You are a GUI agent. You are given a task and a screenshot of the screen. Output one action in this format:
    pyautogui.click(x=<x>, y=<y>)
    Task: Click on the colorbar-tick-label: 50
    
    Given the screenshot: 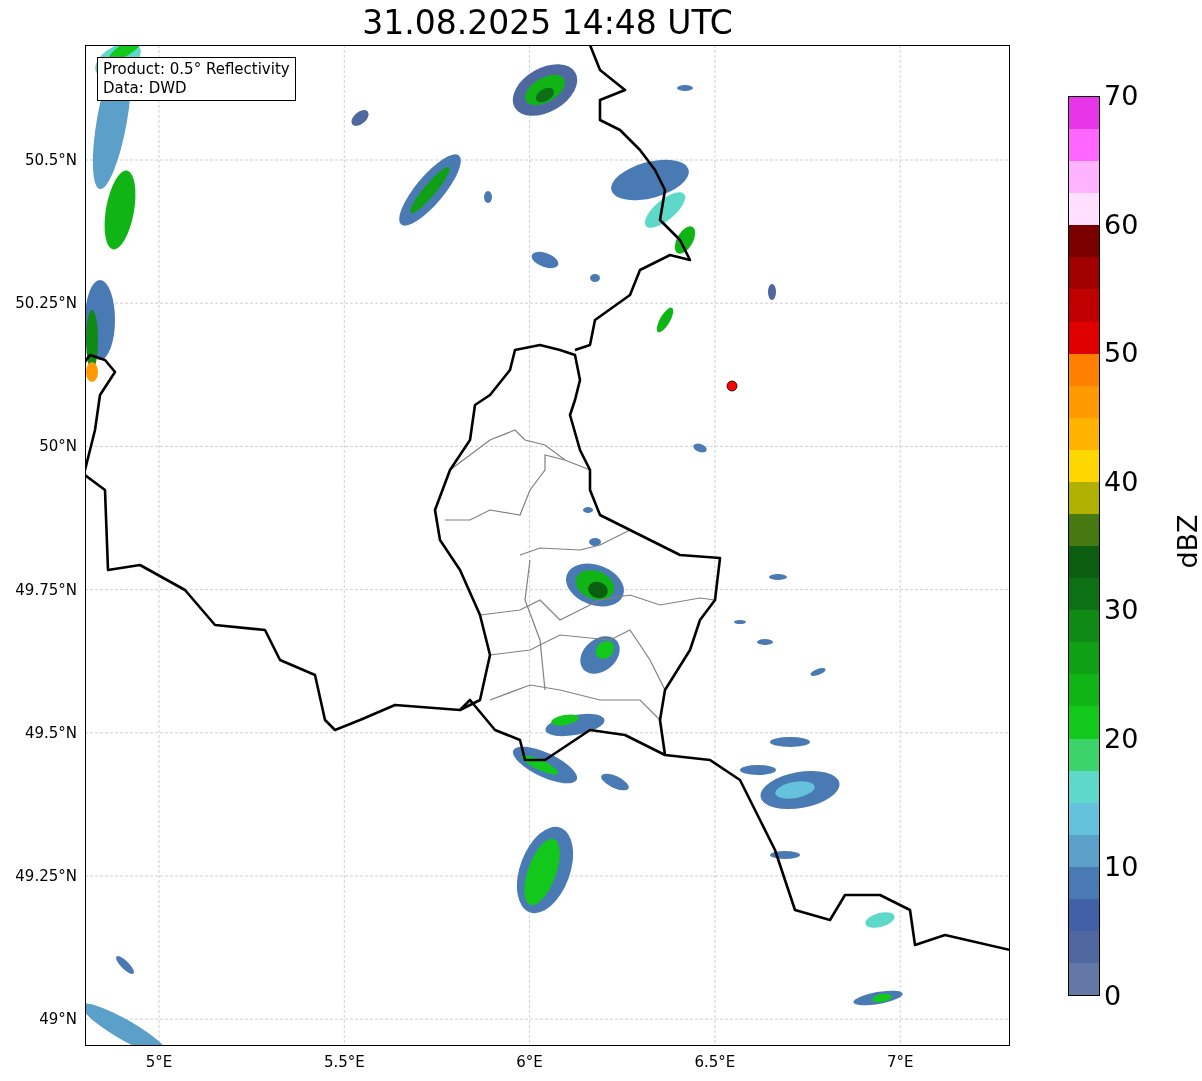 What is the action you would take?
    pyautogui.click(x=1121, y=353)
    